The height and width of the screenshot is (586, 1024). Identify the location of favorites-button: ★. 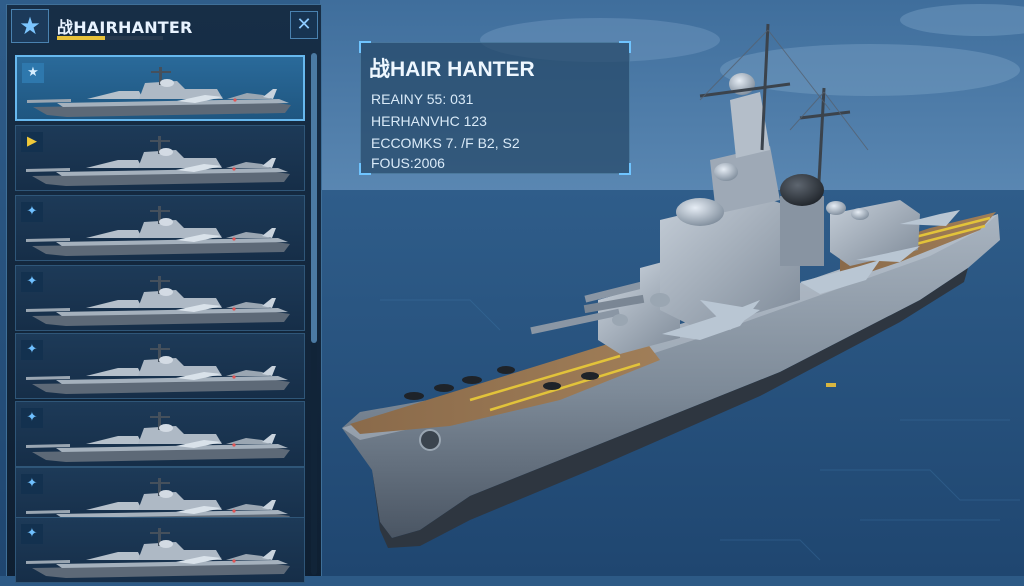
(30, 26).